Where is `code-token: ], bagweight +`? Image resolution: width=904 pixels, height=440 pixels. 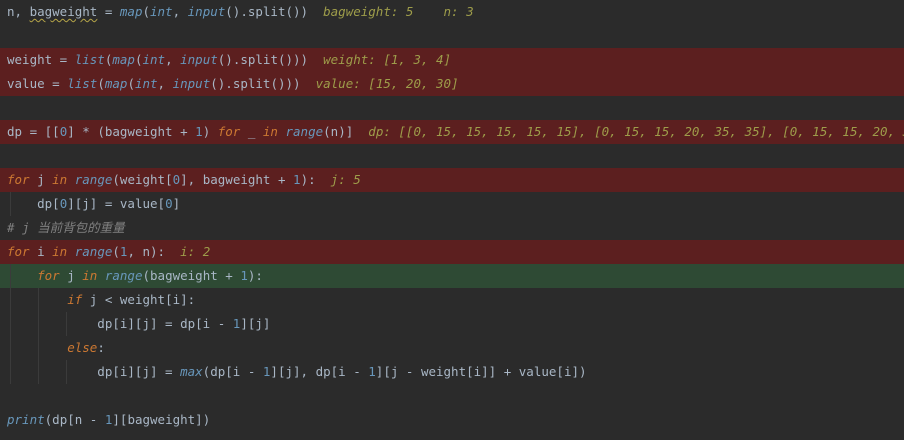
code-token: ], bagweight + is located at coordinates (237, 179).